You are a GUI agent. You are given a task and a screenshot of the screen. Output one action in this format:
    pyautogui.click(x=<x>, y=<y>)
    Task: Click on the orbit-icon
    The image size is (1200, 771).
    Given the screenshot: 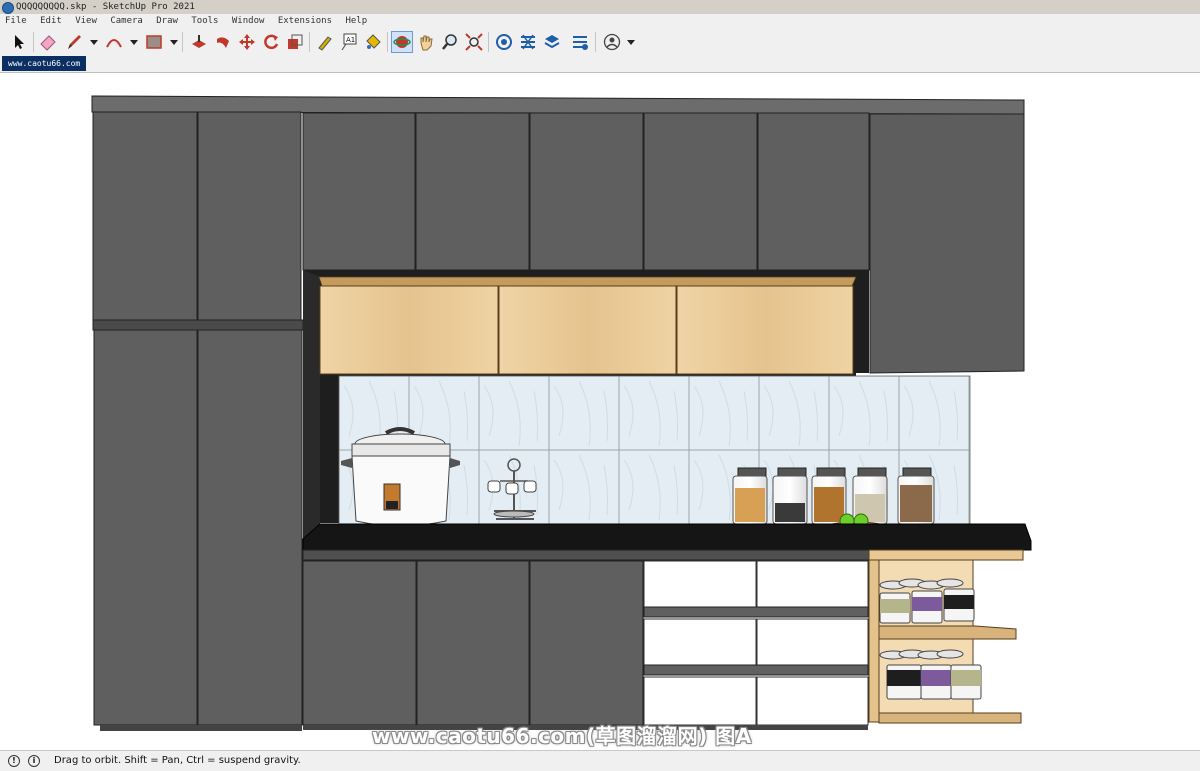 What is the action you would take?
    pyautogui.click(x=402, y=42)
    